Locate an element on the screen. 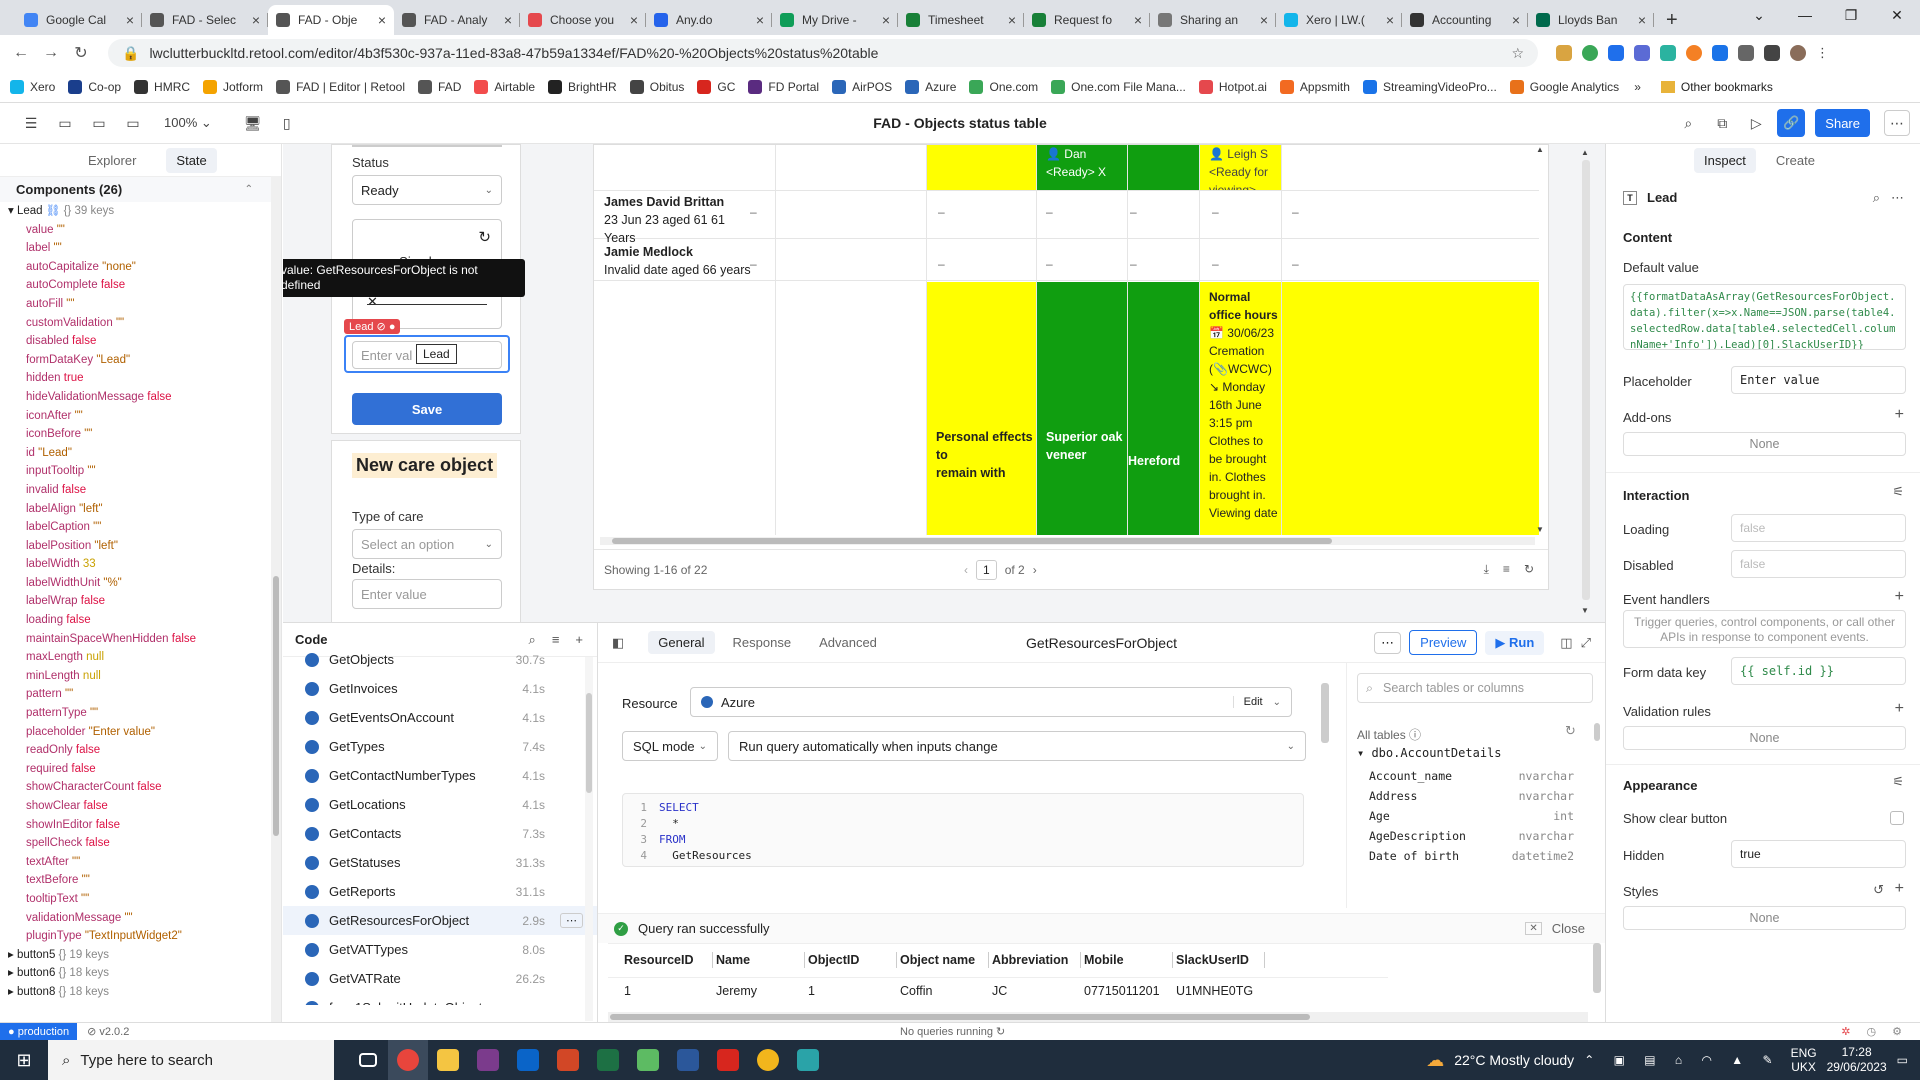  bookmark-item: FAD | Editor | Retool is located at coordinates (340, 86).